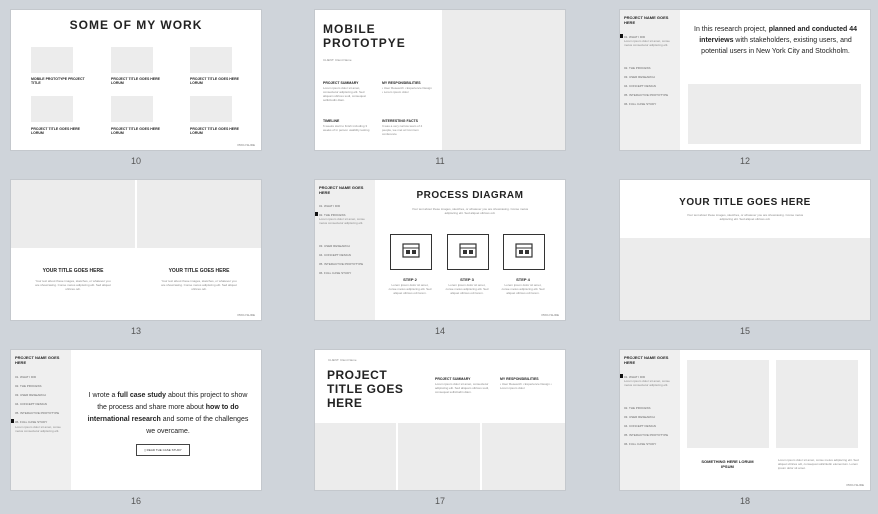  I want to click on section-heading: MY RESPONSIBILITIES, so click(401, 83).